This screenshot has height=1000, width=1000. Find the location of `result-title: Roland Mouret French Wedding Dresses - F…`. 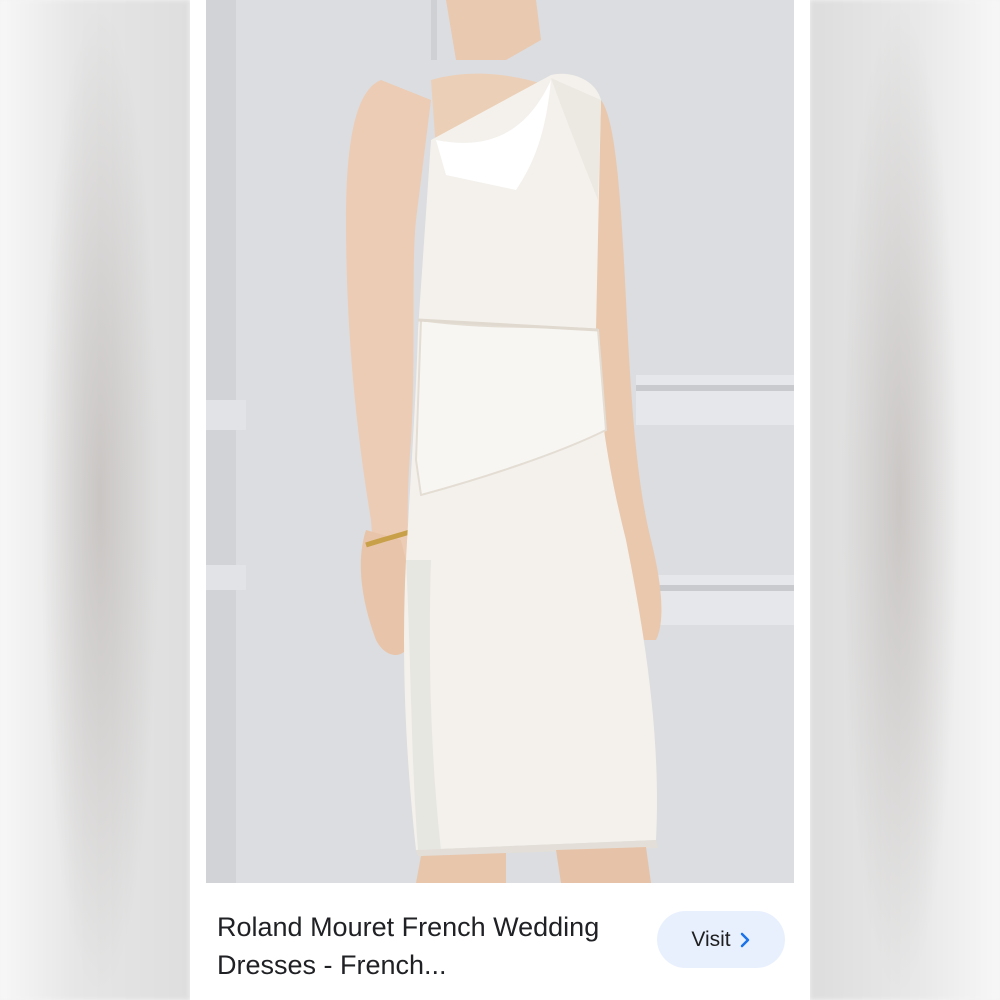

result-title: Roland Mouret French Wedding Dresses - F… is located at coordinates (427, 946).